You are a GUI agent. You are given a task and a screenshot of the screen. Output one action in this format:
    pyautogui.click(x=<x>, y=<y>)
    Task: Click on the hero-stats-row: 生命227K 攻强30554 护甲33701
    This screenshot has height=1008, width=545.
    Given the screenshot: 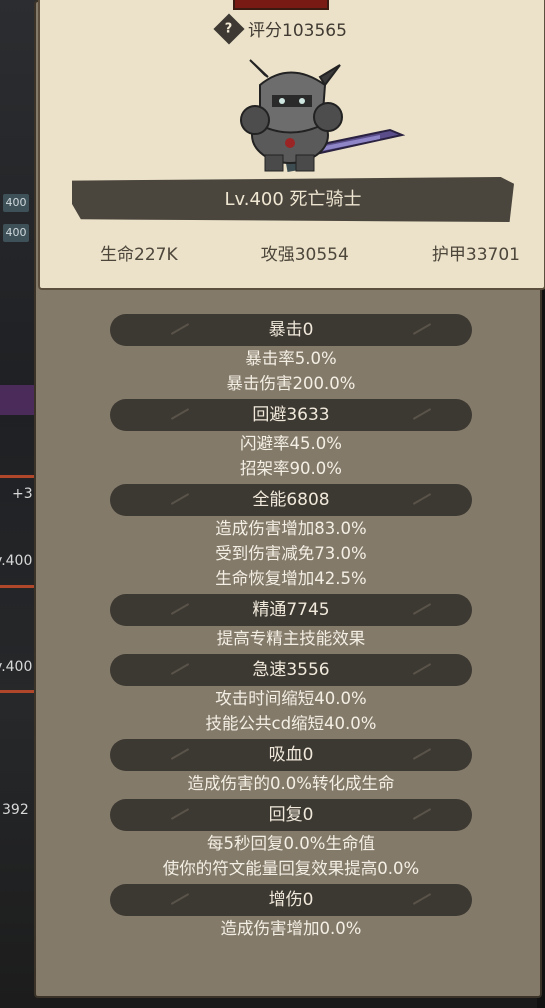 What is the action you would take?
    pyautogui.click(x=290, y=252)
    